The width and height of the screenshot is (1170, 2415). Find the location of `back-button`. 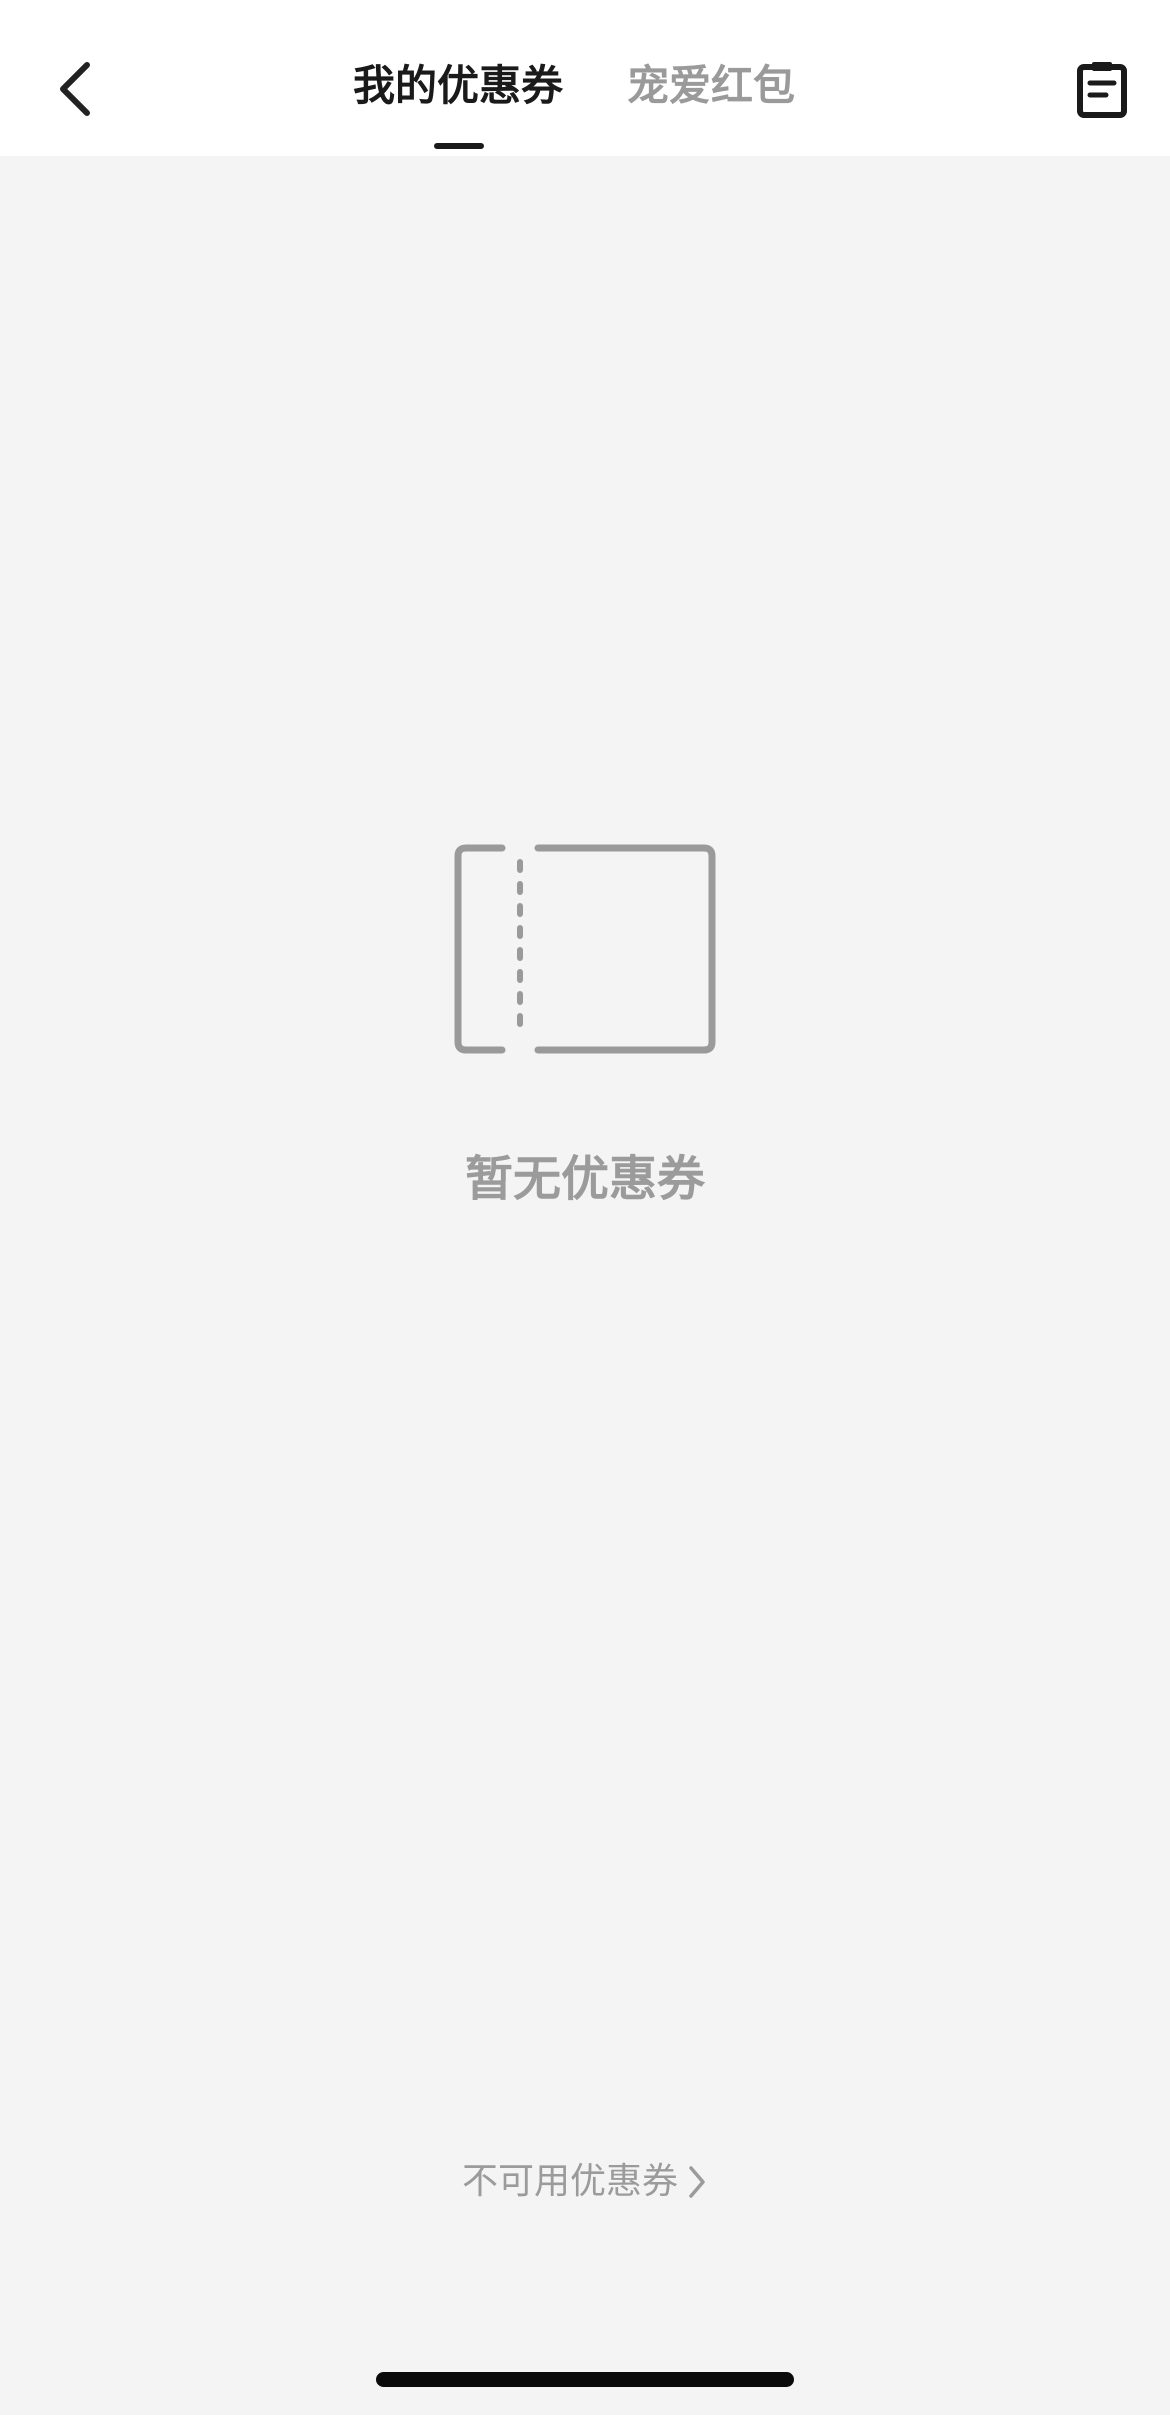

back-button is located at coordinates (75, 91).